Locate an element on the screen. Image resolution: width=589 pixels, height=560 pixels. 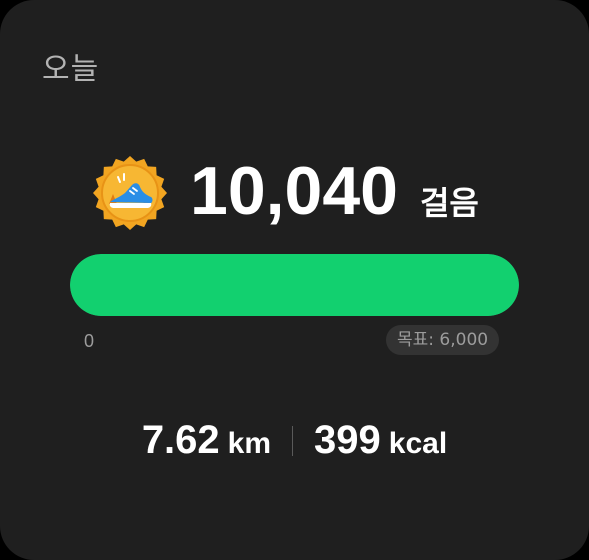
progress-min-label: 0 is located at coordinates (89, 341).